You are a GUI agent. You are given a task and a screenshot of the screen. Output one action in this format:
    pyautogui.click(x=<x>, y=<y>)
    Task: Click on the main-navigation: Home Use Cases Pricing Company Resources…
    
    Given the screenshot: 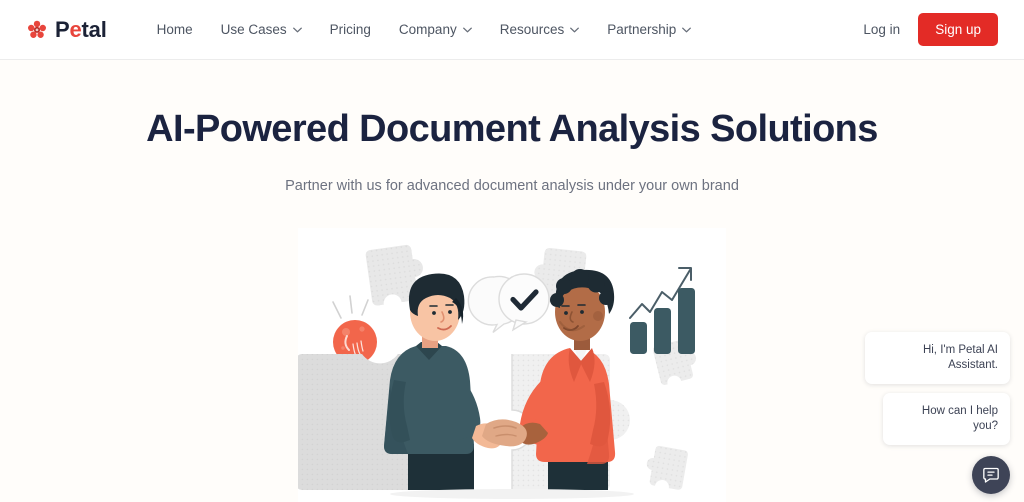 What is the action you would take?
    pyautogui.click(x=503, y=29)
    